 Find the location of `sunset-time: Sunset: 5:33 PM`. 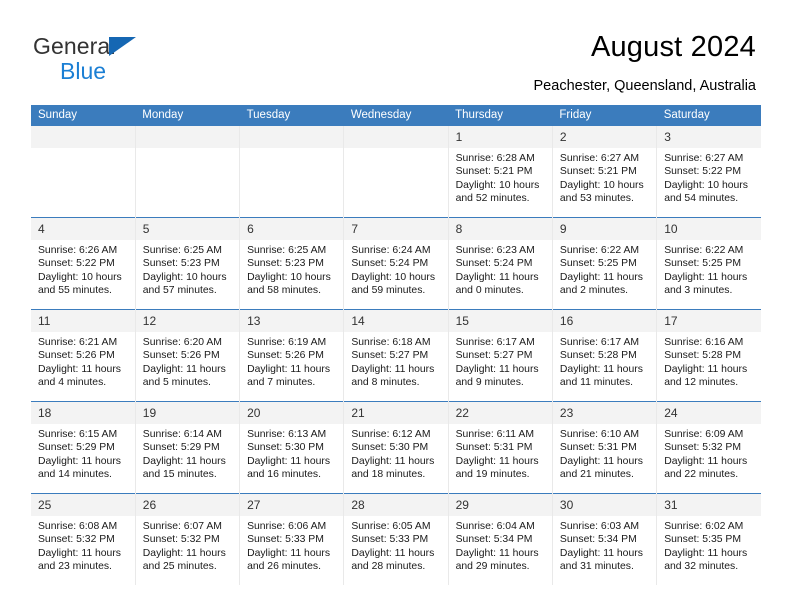

sunset-time: Sunset: 5:33 PM is located at coordinates (390, 540).